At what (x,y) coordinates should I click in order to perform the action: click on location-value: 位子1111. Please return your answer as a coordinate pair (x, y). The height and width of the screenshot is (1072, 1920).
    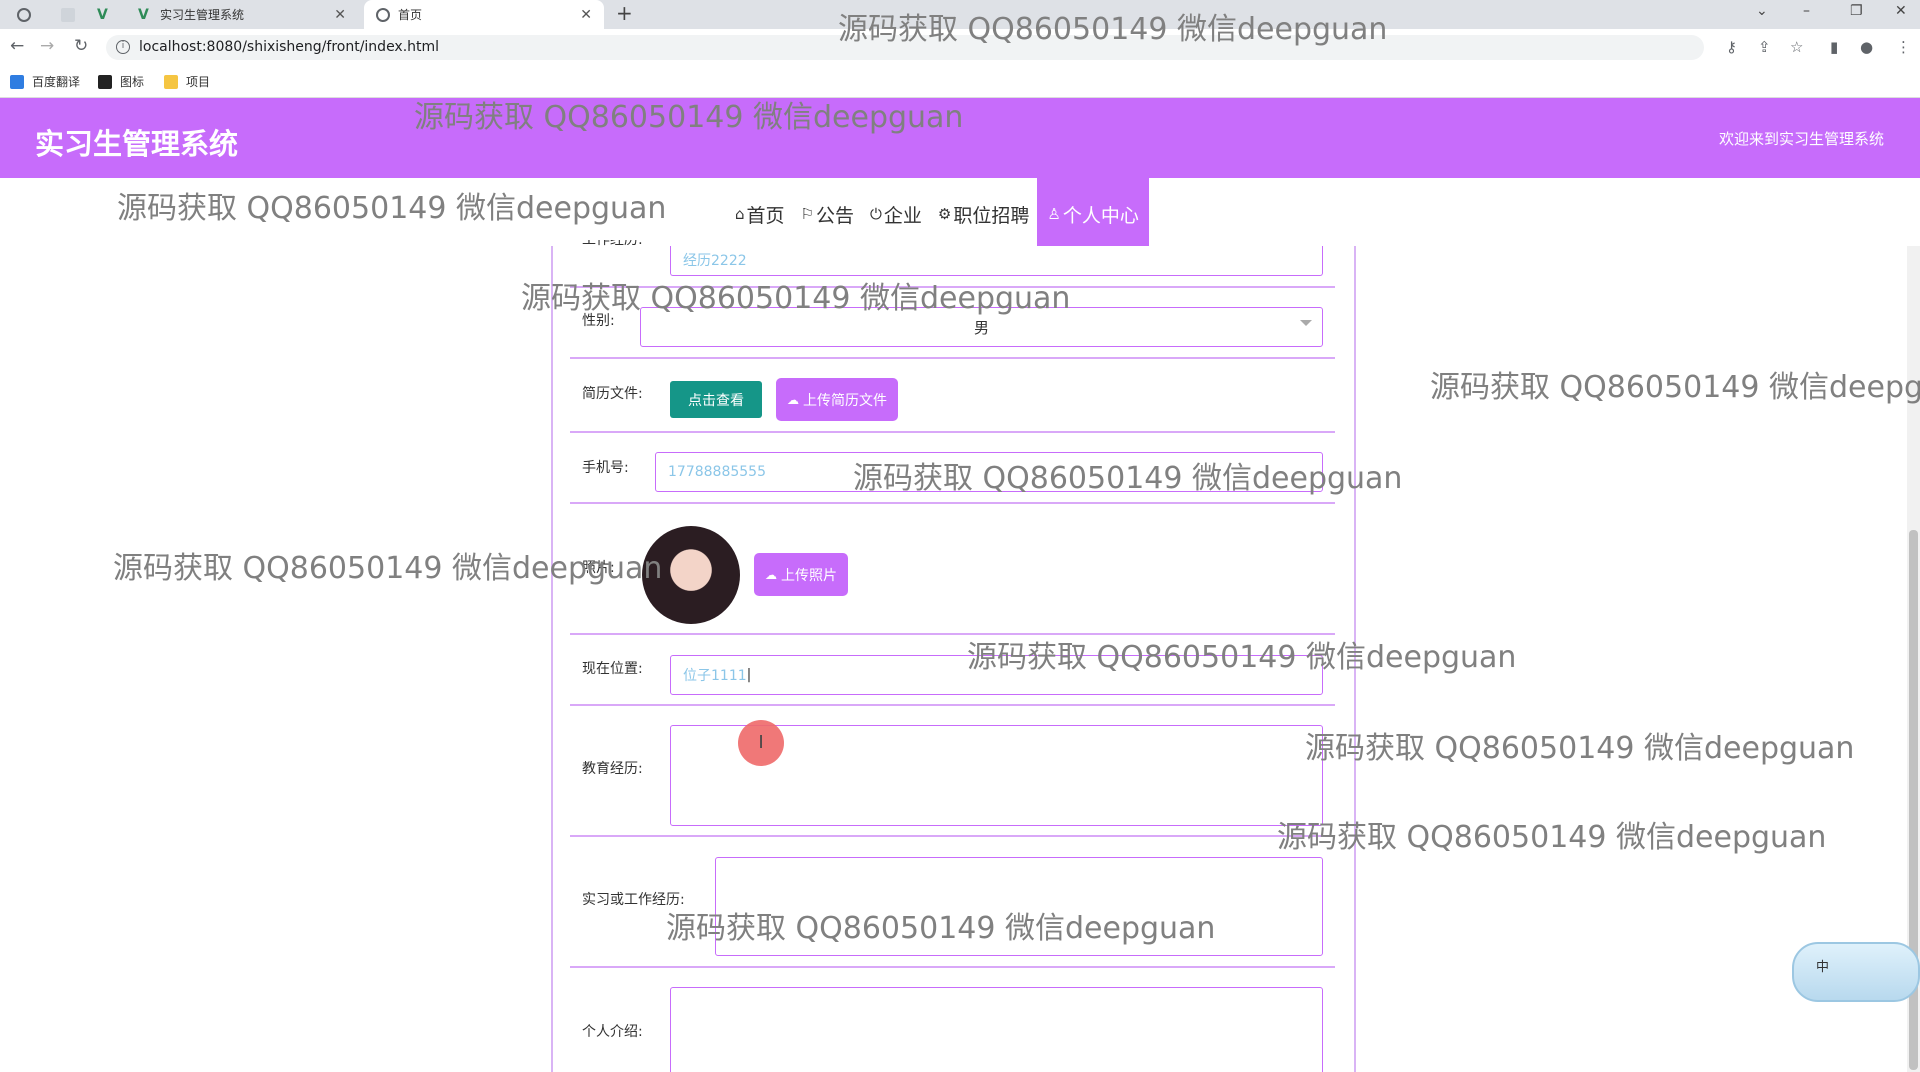
    Looking at the image, I should click on (715, 676).